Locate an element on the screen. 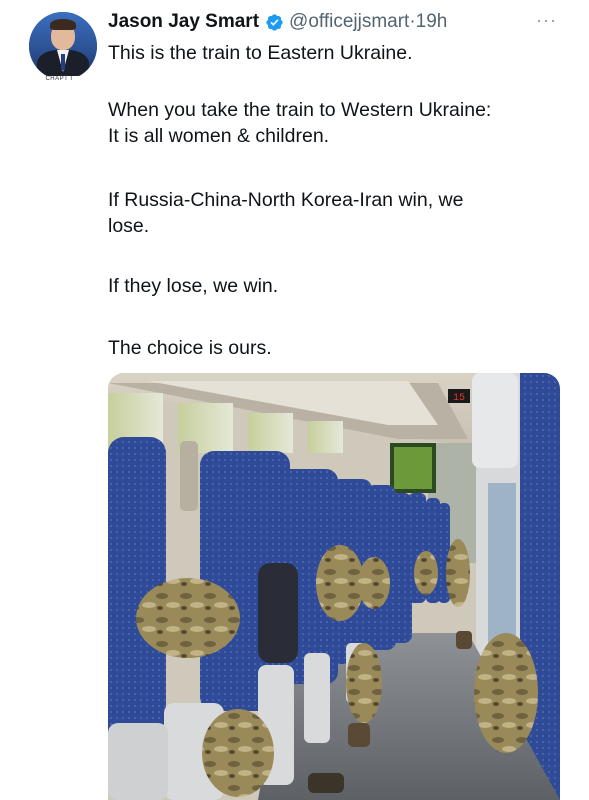  avatar-tie is located at coordinates (63, 62).